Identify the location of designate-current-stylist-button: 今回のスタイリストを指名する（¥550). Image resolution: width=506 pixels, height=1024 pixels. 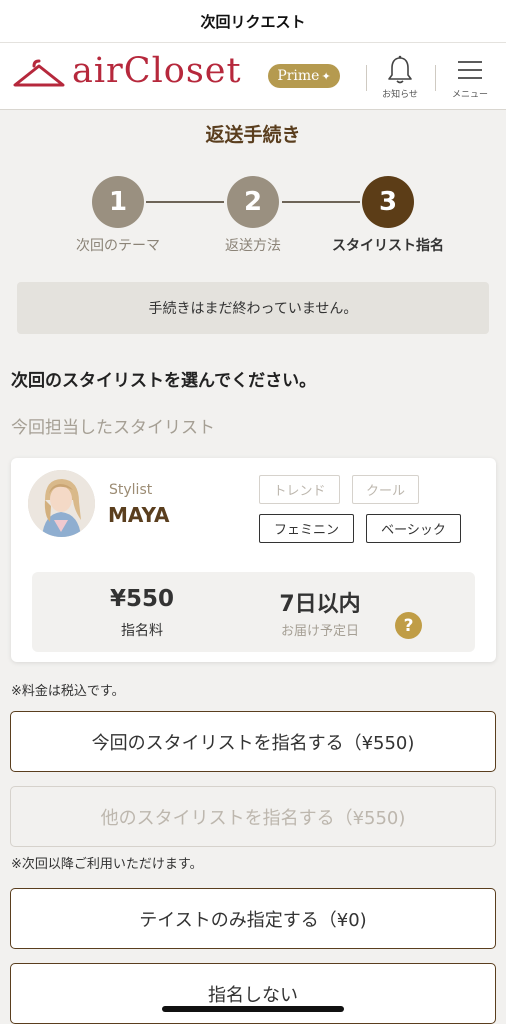
(253, 741).